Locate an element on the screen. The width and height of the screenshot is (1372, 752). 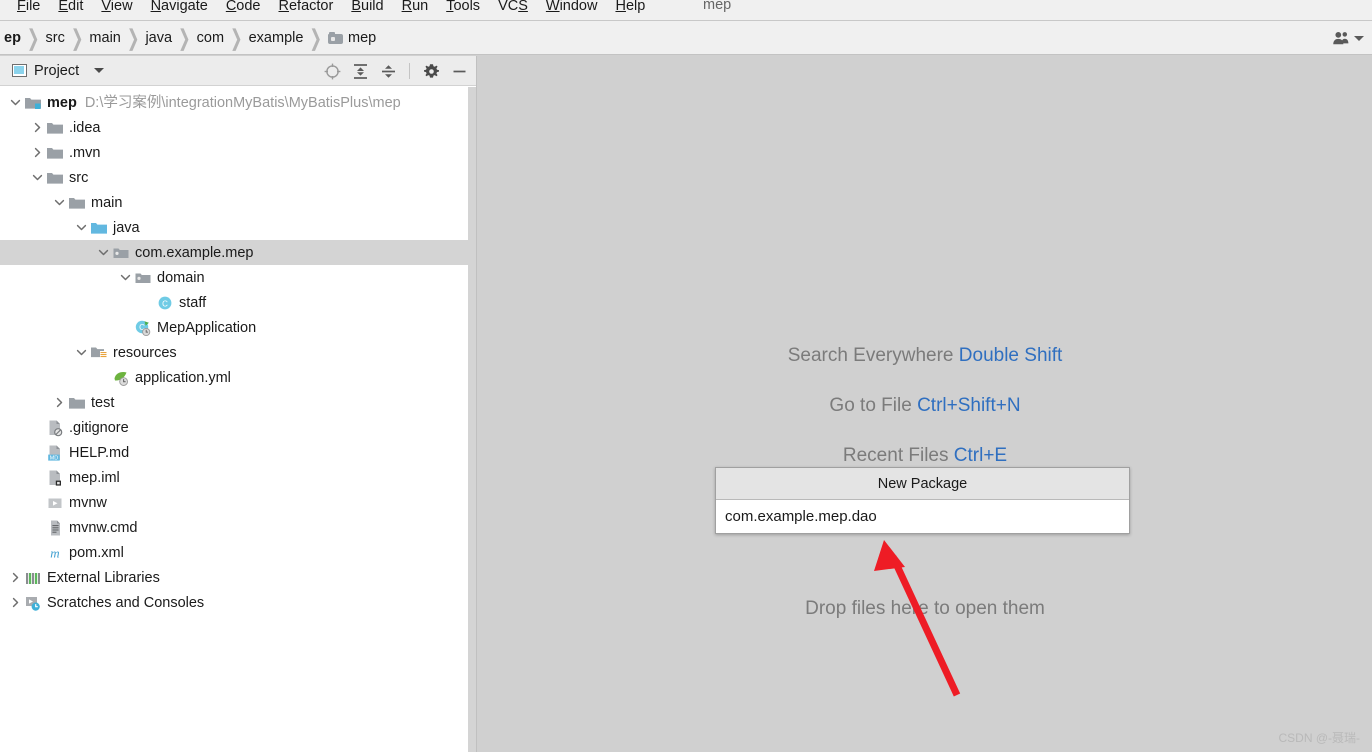
navbar-right-controls is located at coordinates (1348, 37).